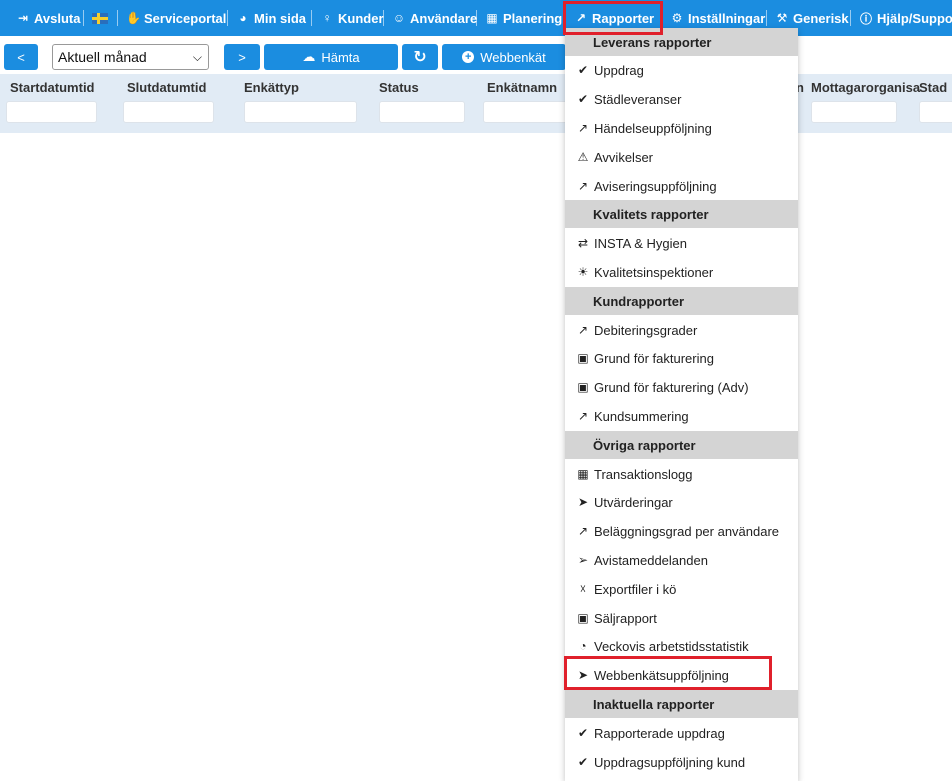 The width and height of the screenshot is (952, 781). What do you see at coordinates (399, 18) in the screenshot?
I see `user-icon: ☺` at bounding box center [399, 18].